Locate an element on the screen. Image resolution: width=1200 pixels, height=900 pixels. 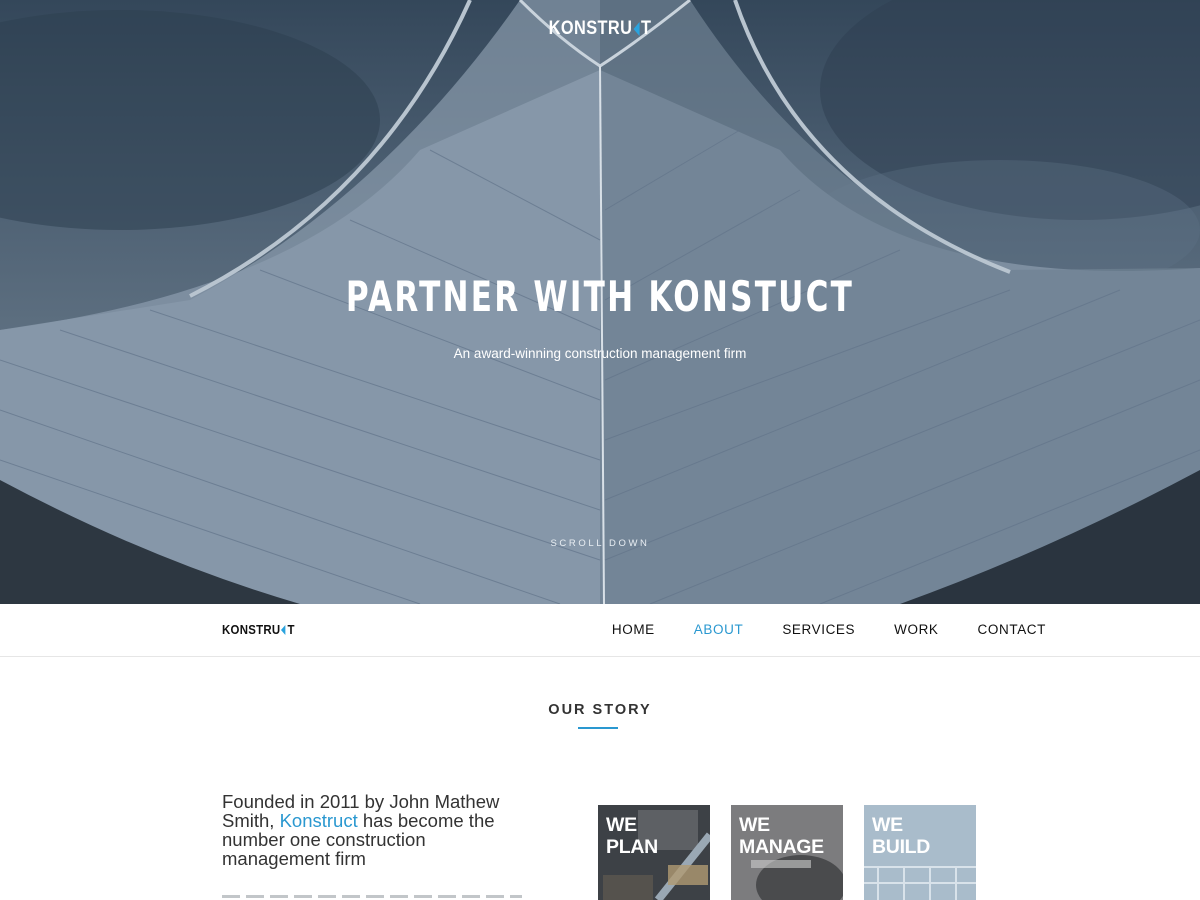
story-body-text-cutoff is located at coordinates (372, 896).